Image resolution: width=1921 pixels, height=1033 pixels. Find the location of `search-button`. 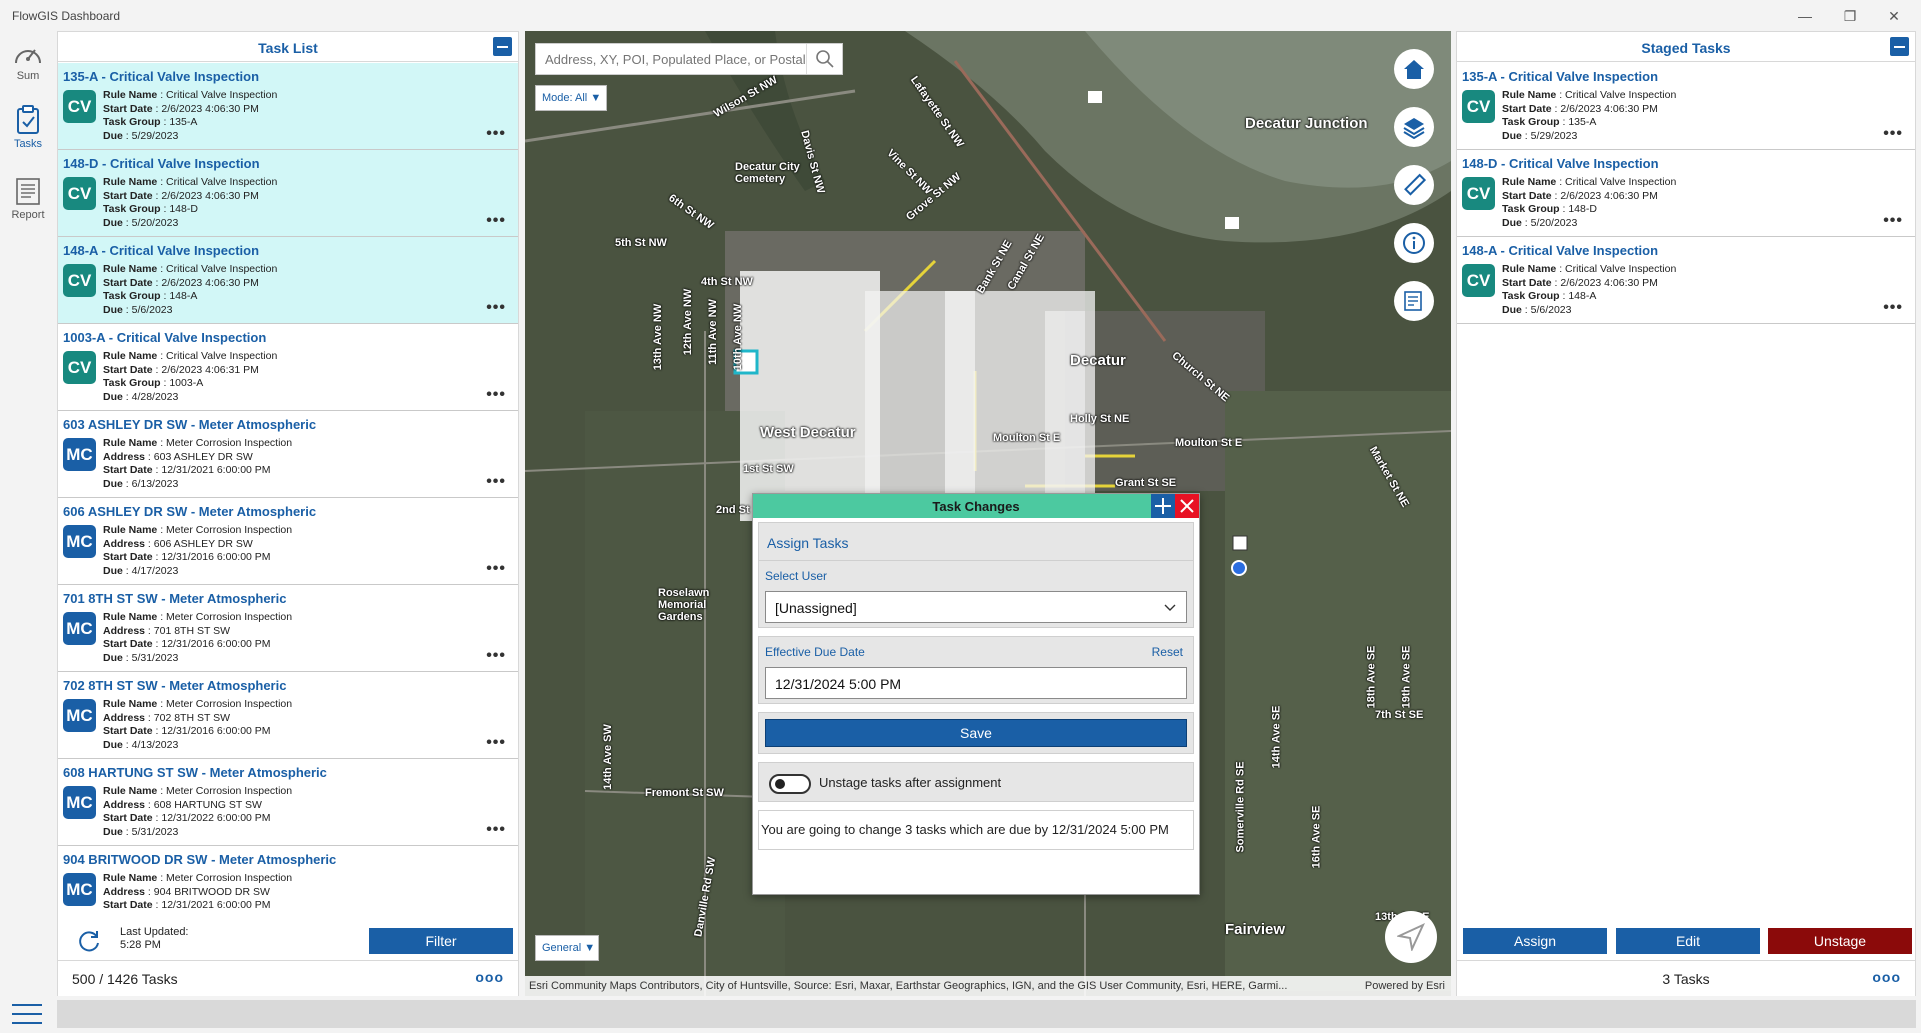

search-button is located at coordinates (824, 59).